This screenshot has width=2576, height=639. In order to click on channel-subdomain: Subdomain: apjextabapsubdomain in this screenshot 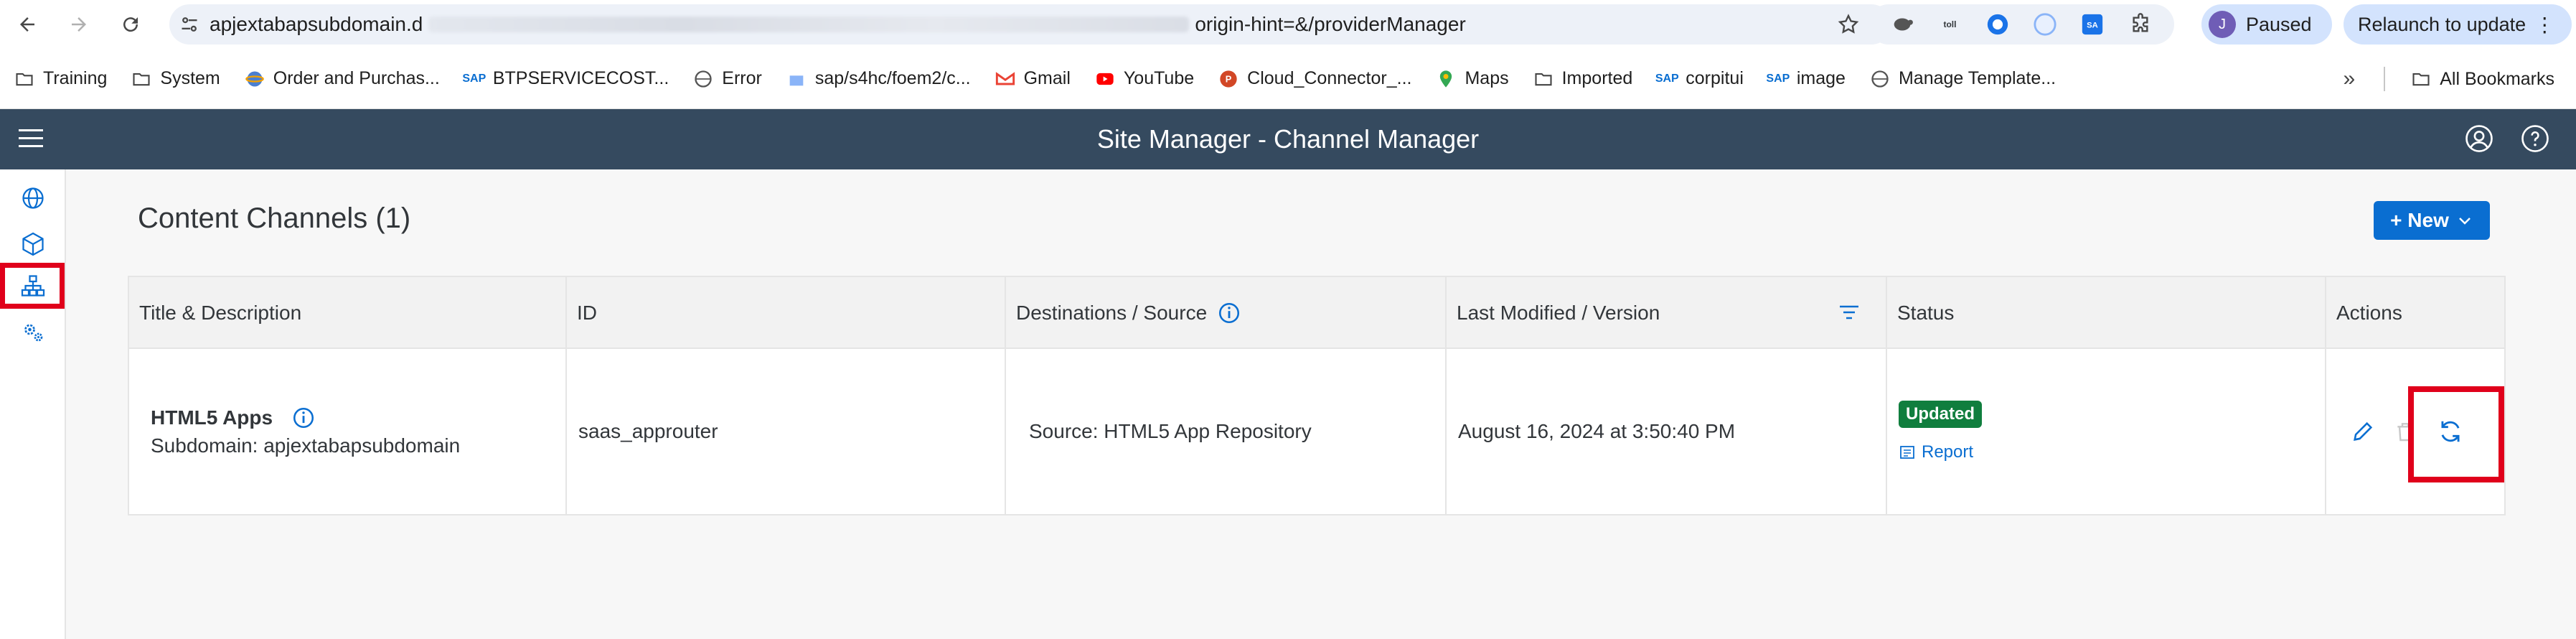, I will do `click(306, 445)`.